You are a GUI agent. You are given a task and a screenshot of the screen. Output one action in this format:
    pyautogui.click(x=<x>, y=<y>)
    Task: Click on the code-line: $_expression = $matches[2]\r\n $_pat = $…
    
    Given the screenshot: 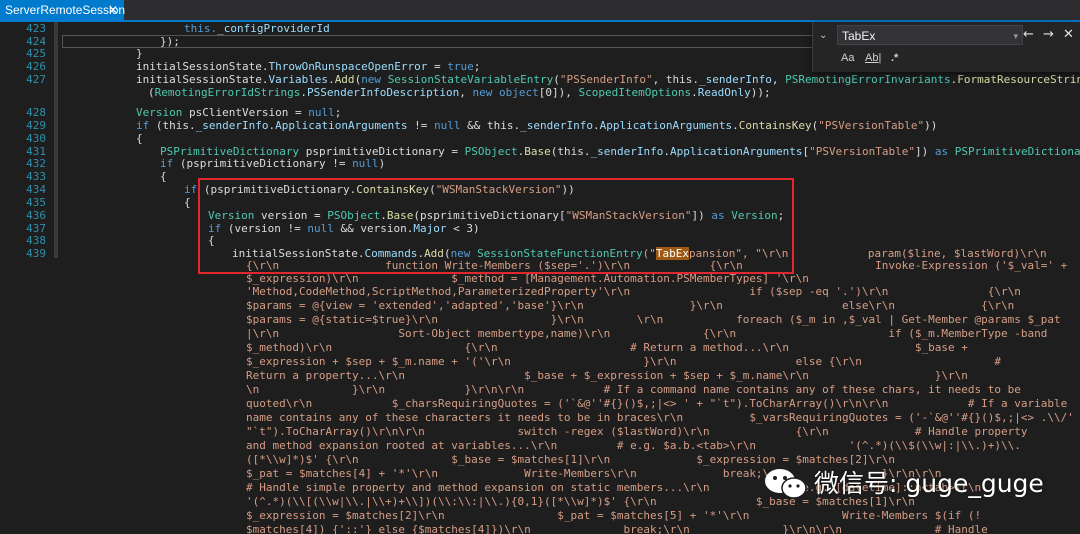 What is the action you would take?
    pyautogui.click(x=614, y=515)
    